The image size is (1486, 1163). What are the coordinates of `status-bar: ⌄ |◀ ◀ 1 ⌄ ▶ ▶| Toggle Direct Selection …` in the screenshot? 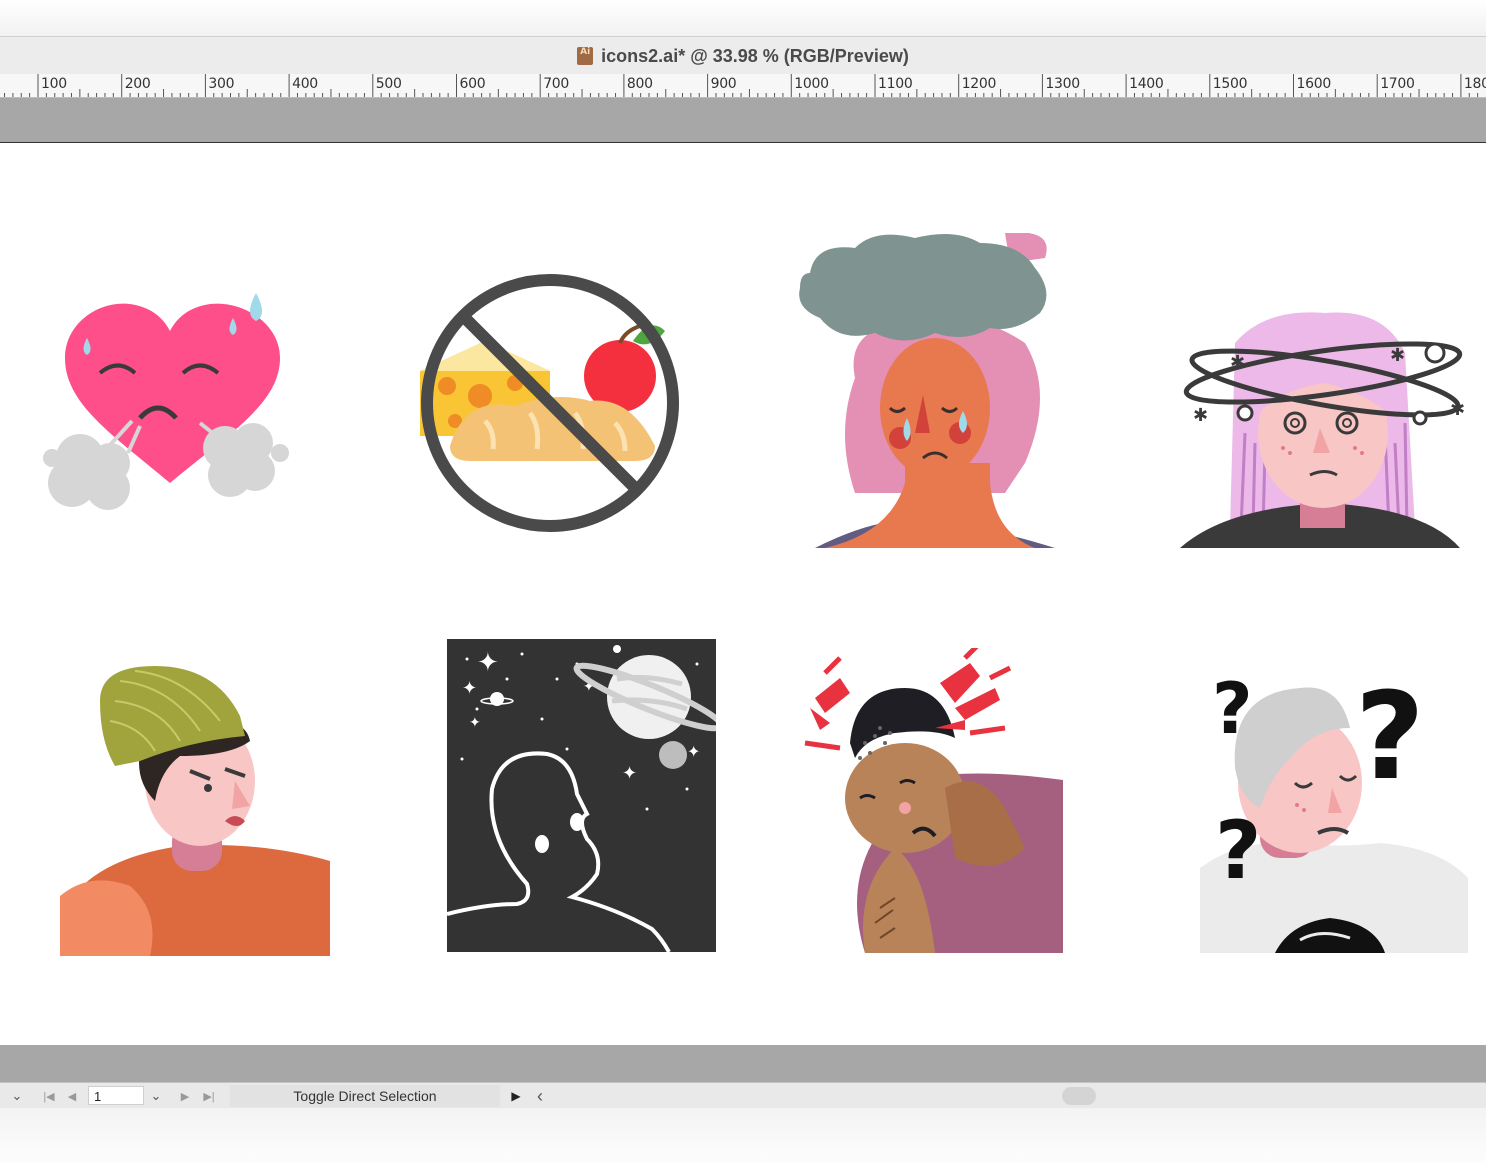 It's located at (743, 1095).